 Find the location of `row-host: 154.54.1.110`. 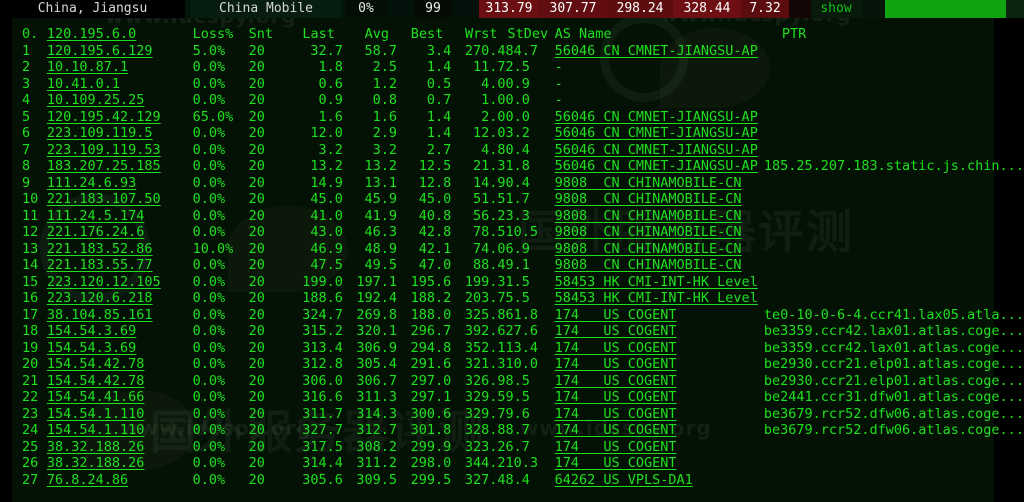

row-host: 154.54.1.110 is located at coordinates (95, 413).